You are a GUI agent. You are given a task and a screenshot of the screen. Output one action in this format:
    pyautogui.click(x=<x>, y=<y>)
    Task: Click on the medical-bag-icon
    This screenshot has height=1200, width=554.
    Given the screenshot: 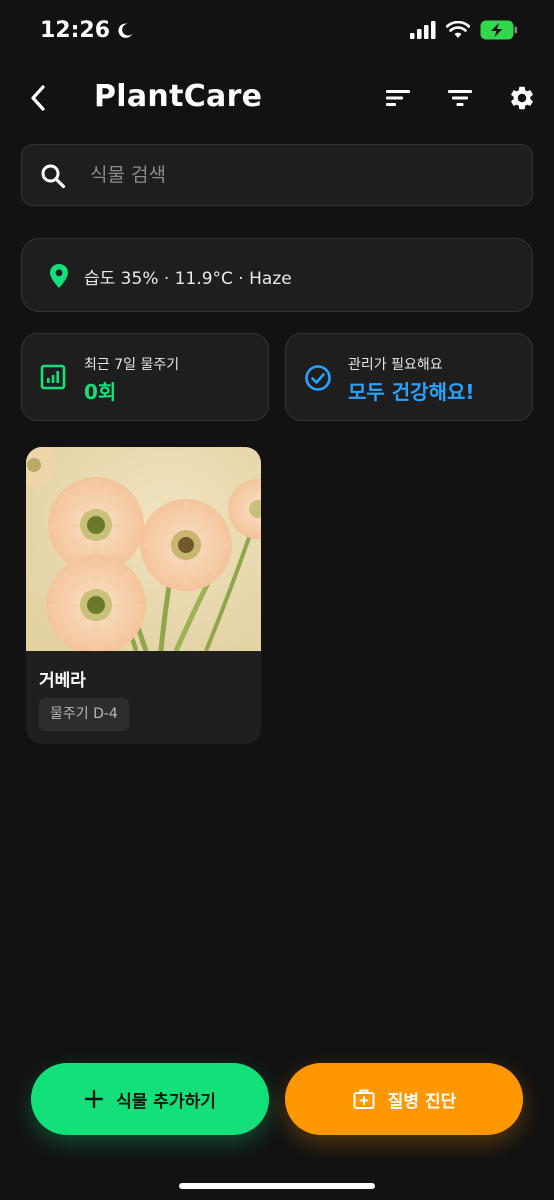 What is the action you would take?
    pyautogui.click(x=364, y=1099)
    